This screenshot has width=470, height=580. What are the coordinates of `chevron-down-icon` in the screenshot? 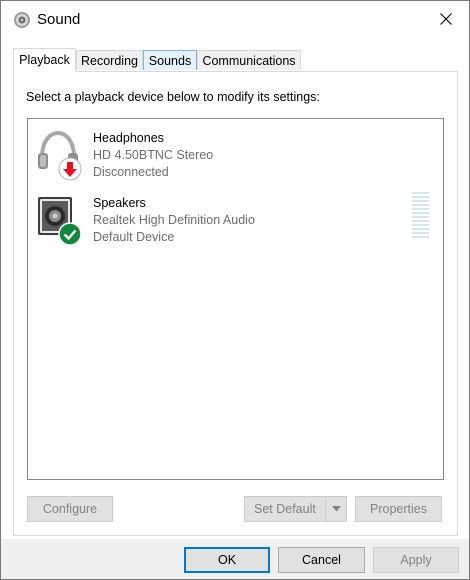 It's located at (335, 509).